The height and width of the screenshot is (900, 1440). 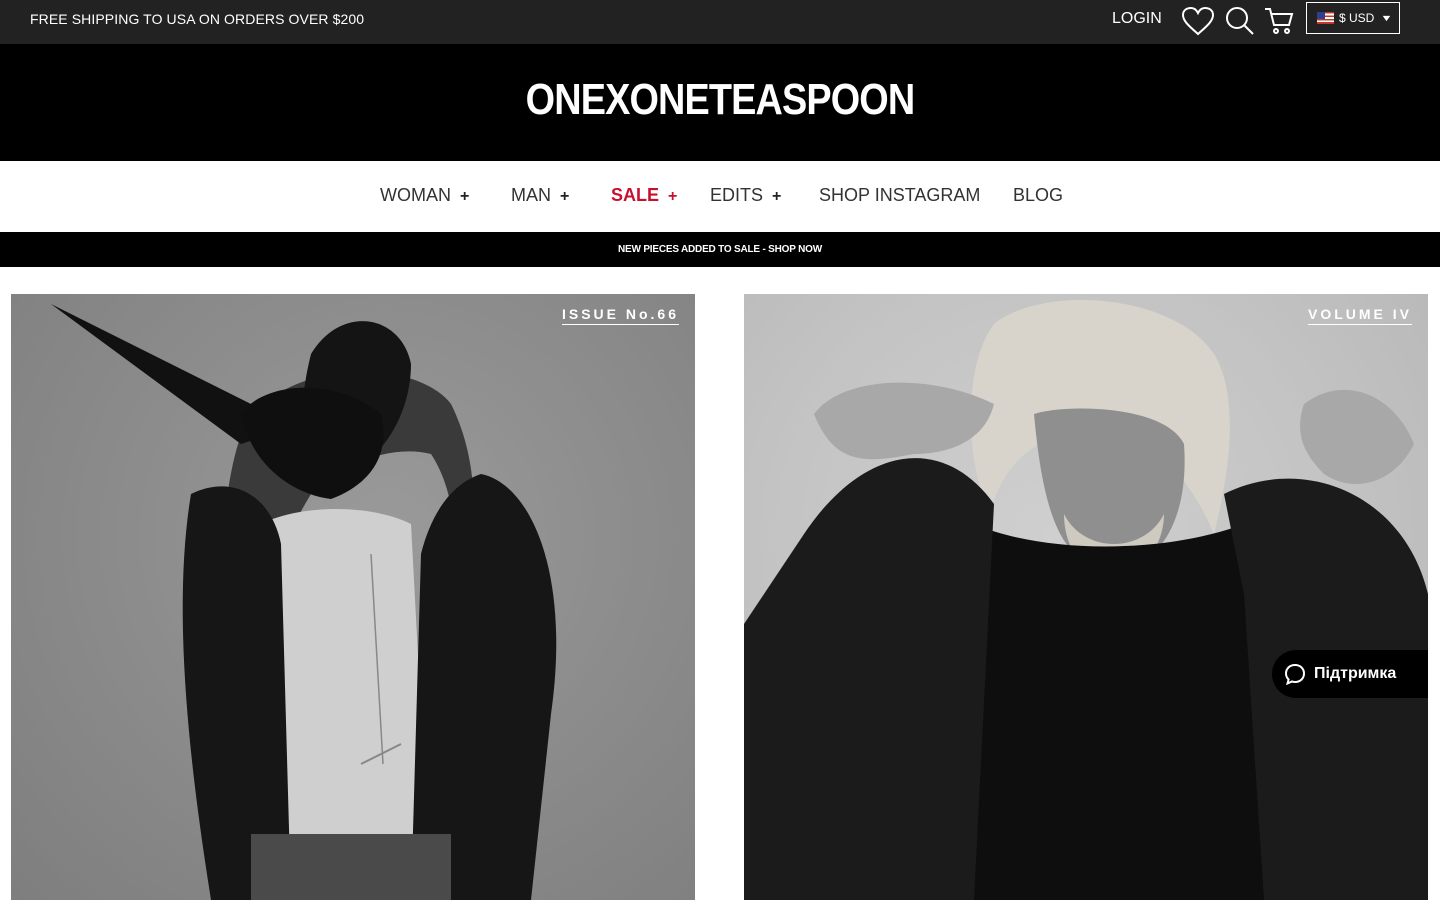 I want to click on nav-item-sale: SALE +, so click(x=644, y=195).